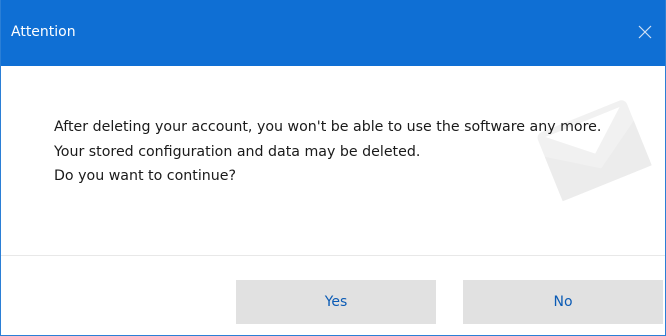 This screenshot has height=336, width=666. I want to click on yes-button: Yes, so click(336, 302).